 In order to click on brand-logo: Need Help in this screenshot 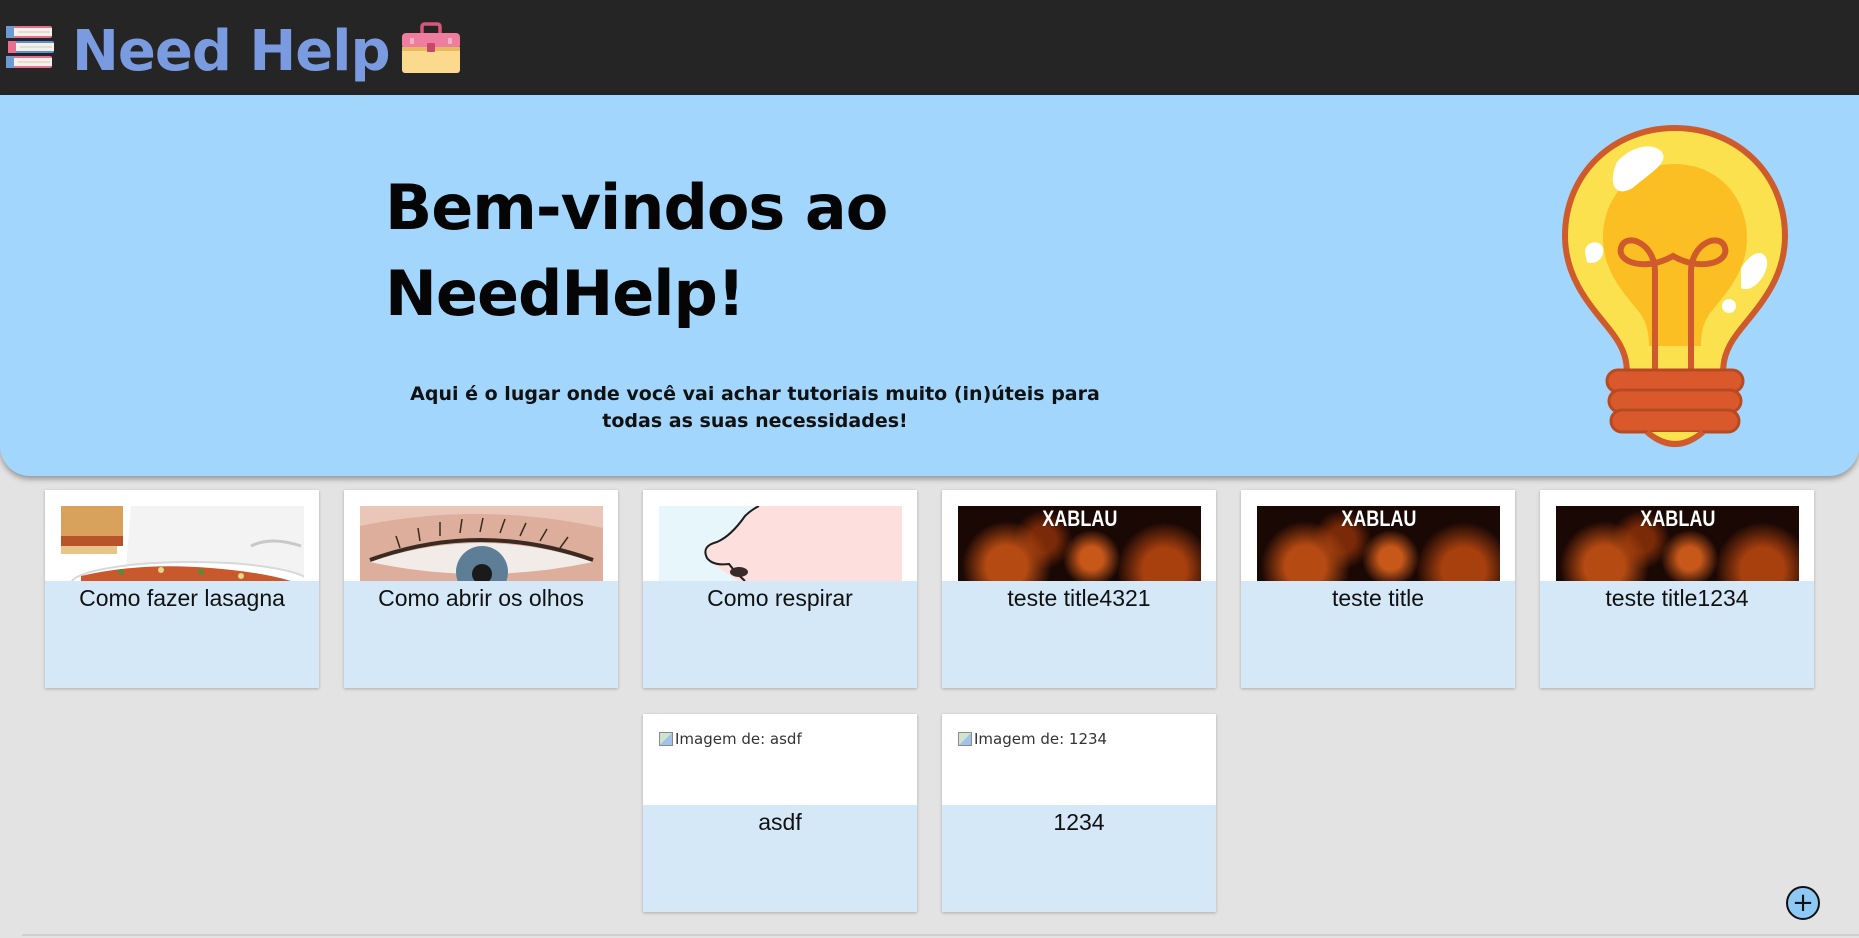, I will do `click(233, 49)`.